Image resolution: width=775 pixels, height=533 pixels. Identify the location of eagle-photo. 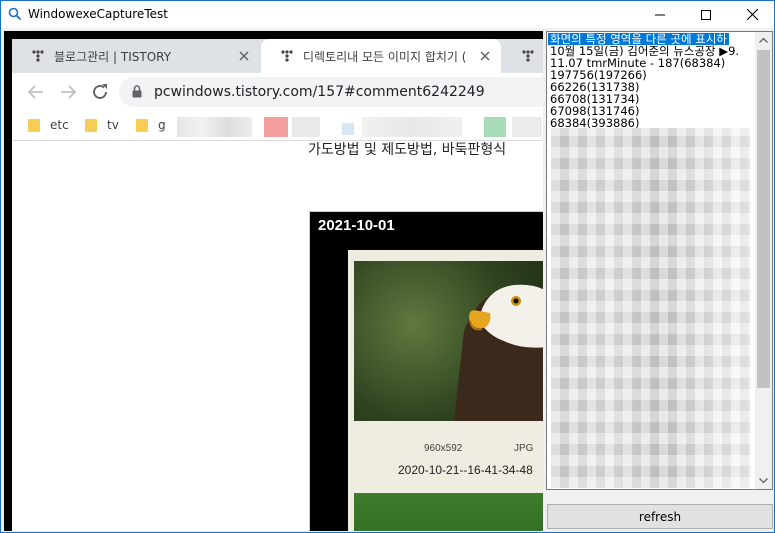
(448, 341).